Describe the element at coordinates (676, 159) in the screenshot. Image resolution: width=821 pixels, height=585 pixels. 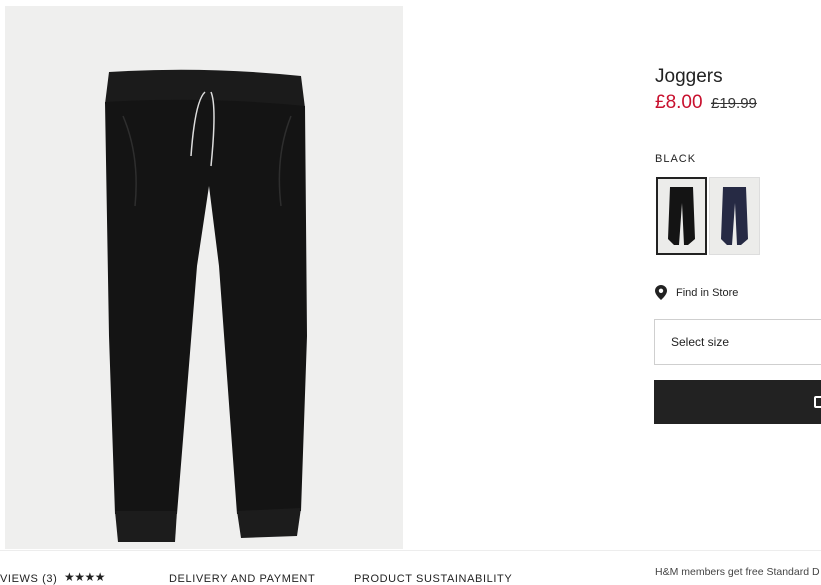
I see `selected-color-label: BLACK` at that location.